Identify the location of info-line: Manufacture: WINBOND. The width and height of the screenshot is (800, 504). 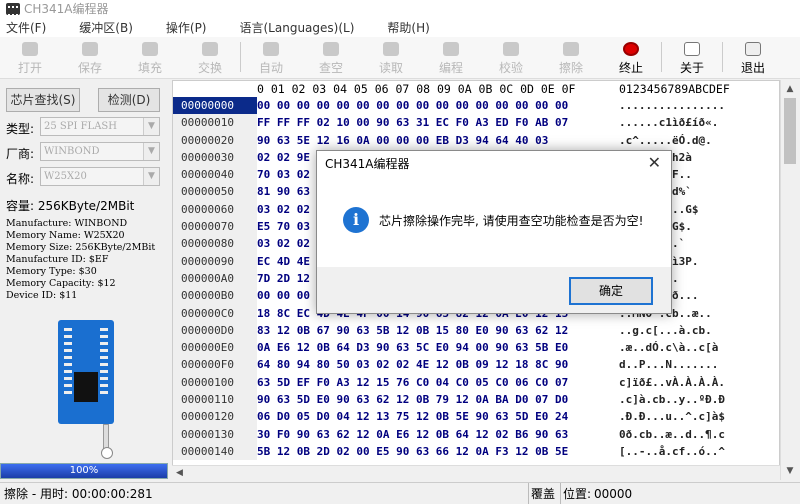
(67, 223).